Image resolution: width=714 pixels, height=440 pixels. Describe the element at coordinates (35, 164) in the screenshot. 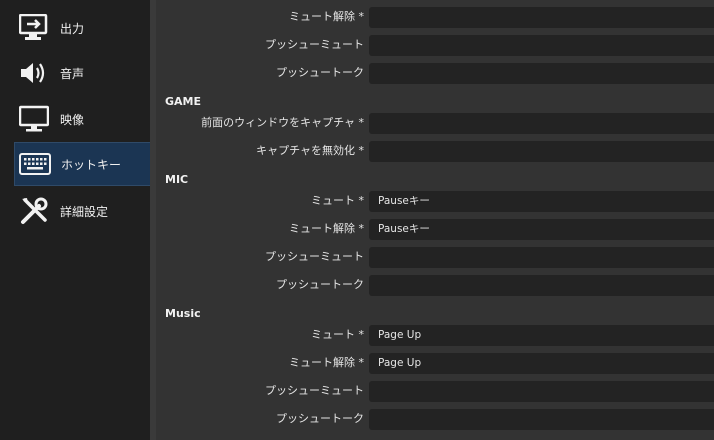

I see `keyboard-icon` at that location.